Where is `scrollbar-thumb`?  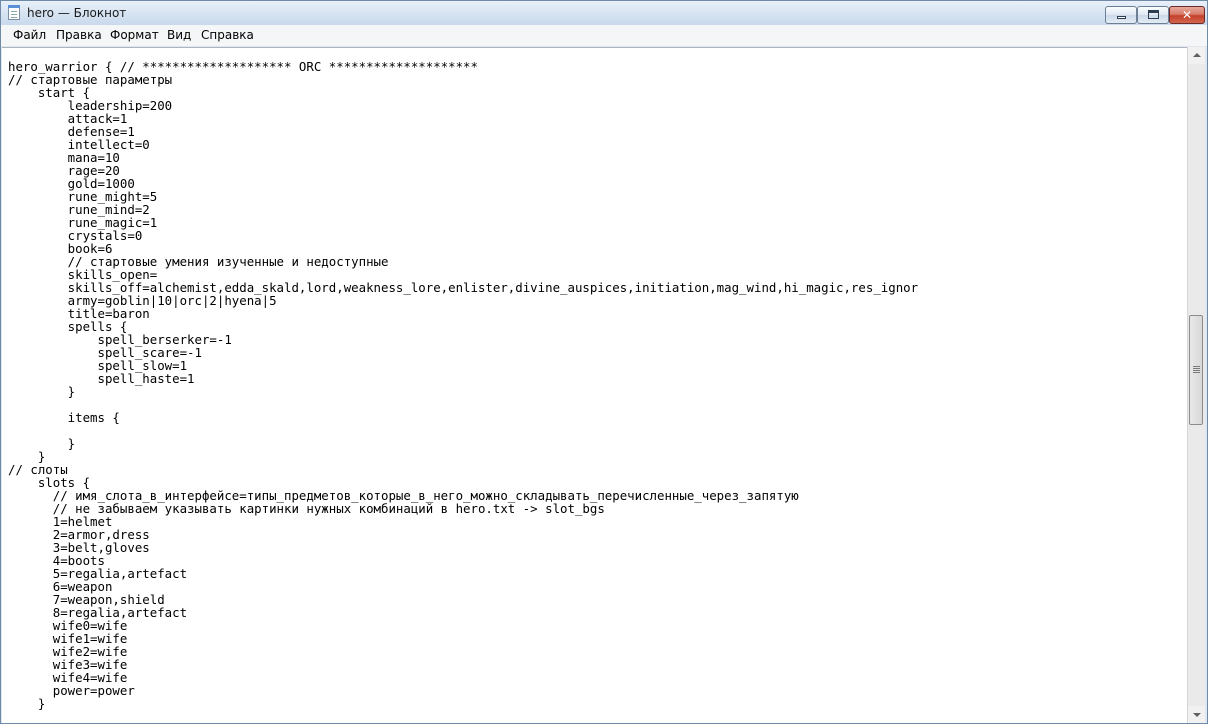
scrollbar-thumb is located at coordinates (1196, 370).